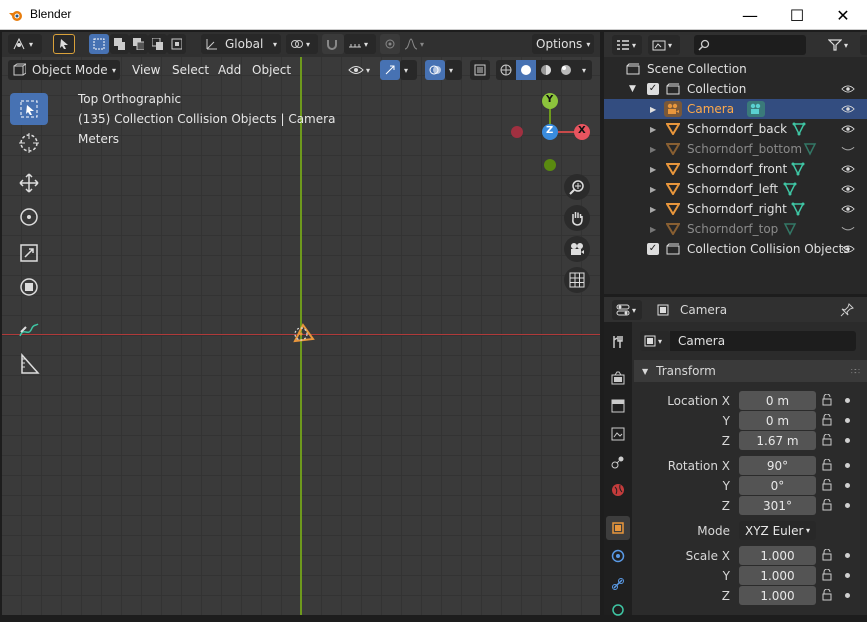  I want to click on menu-view: View, so click(146, 70).